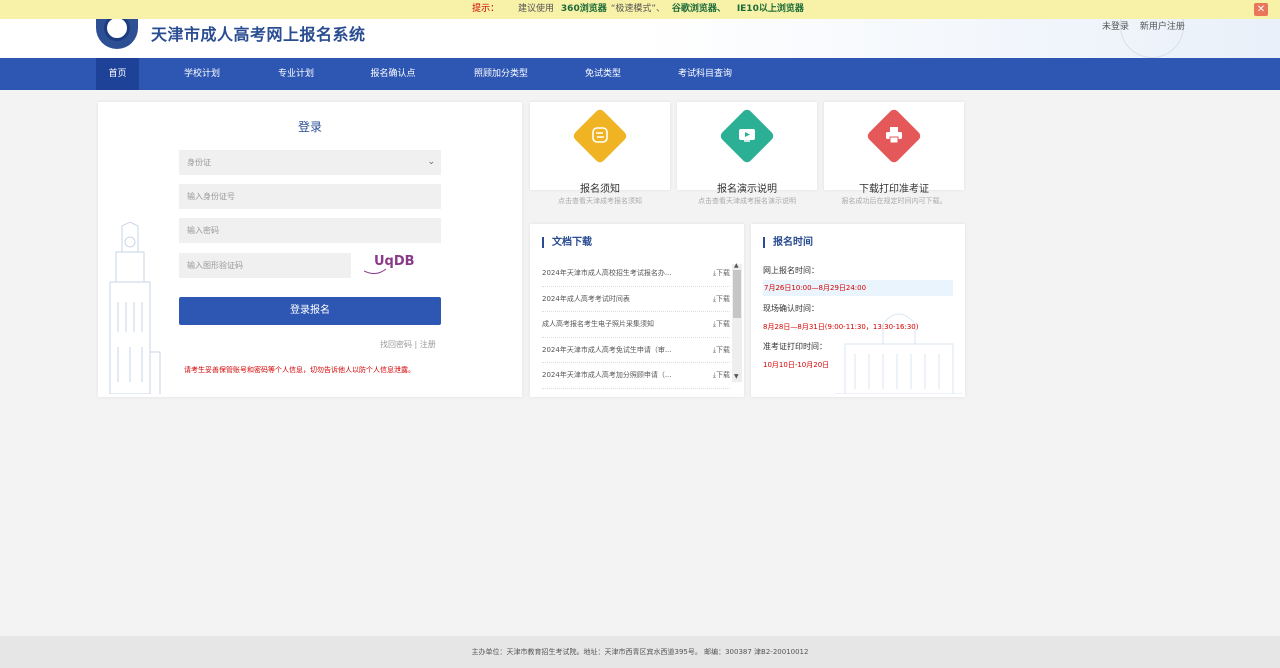 The image size is (1280, 668). I want to click on online-registration-value: 7月26日10:00—8月29日24:00, so click(858, 288).